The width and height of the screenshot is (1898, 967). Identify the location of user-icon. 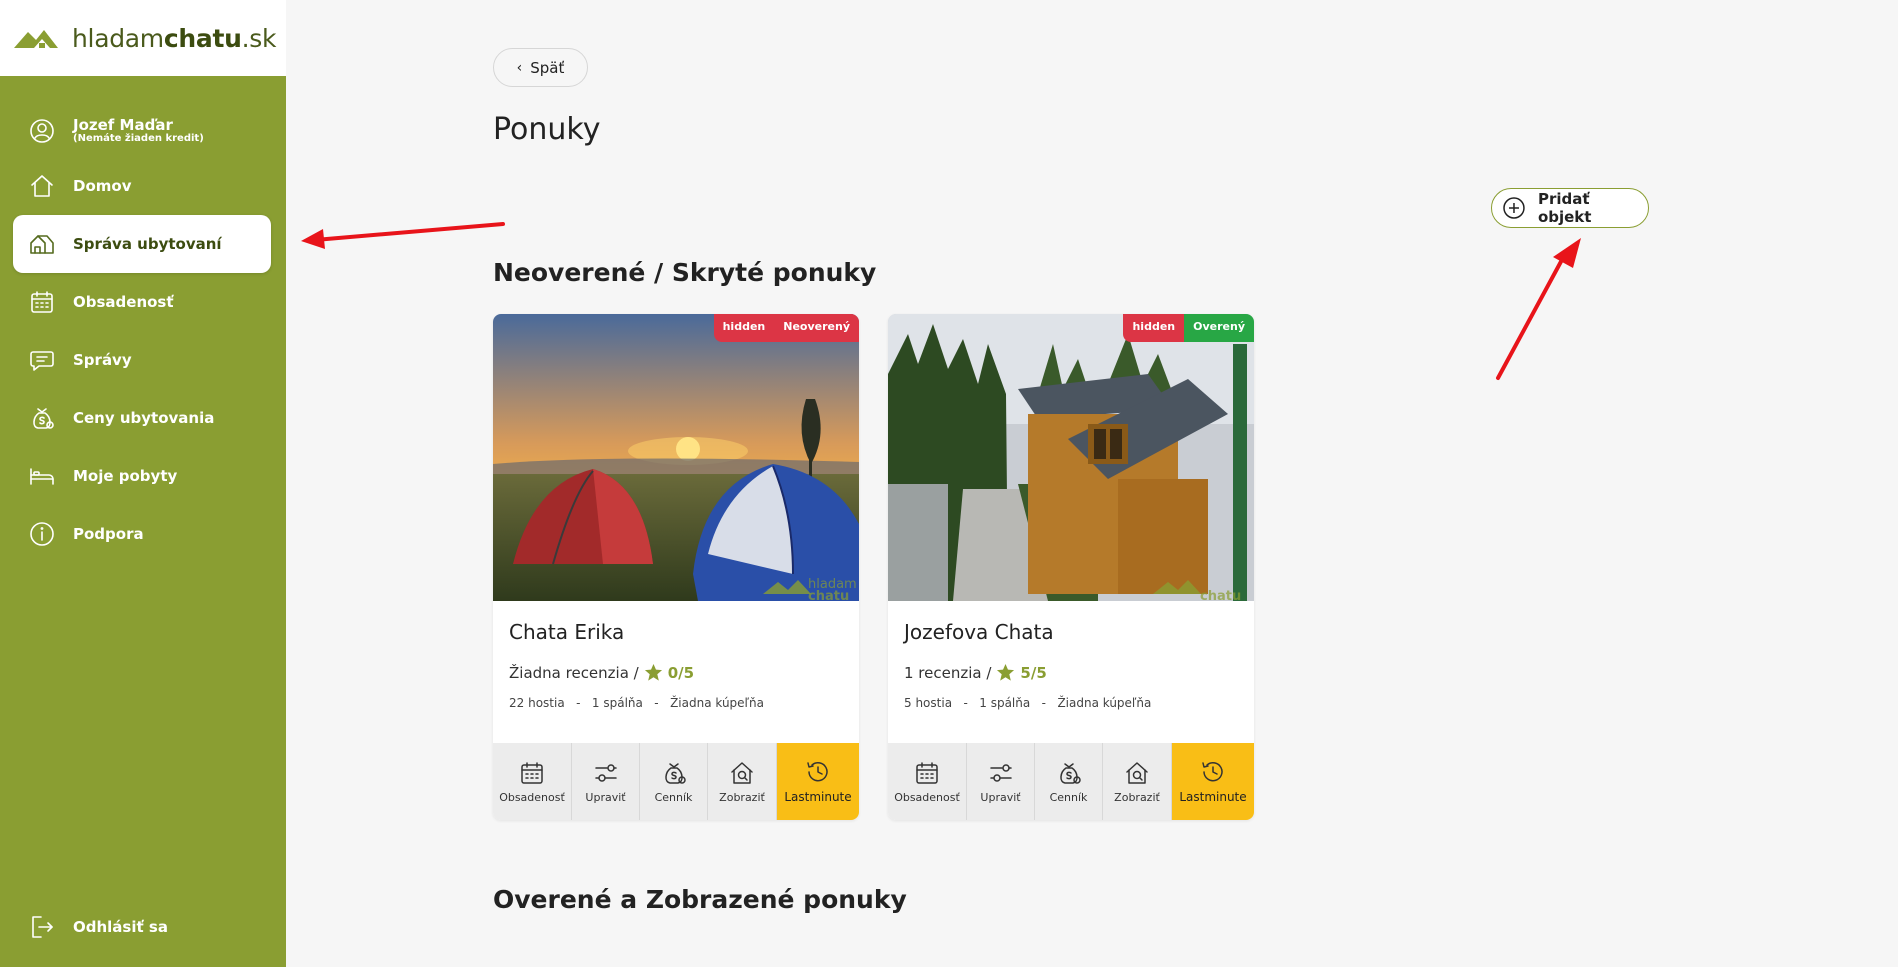
(42, 131).